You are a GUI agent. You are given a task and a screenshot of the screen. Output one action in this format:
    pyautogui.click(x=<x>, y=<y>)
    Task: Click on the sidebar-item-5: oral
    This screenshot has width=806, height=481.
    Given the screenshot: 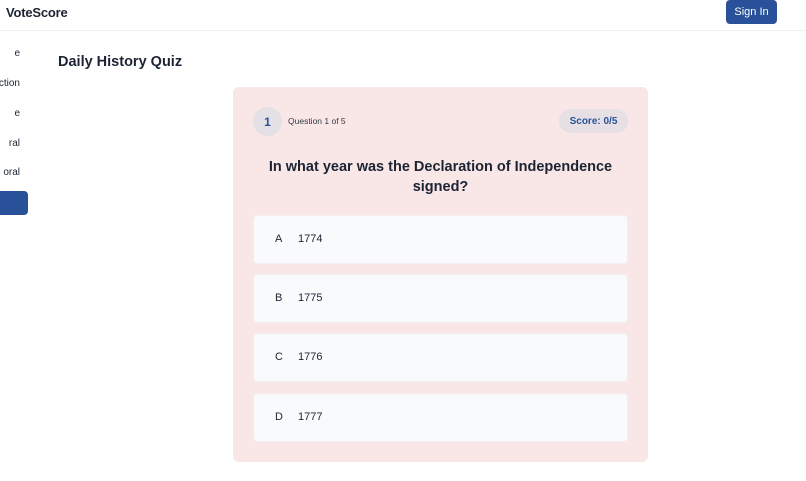 What is the action you would take?
    pyautogui.click(x=20, y=173)
    